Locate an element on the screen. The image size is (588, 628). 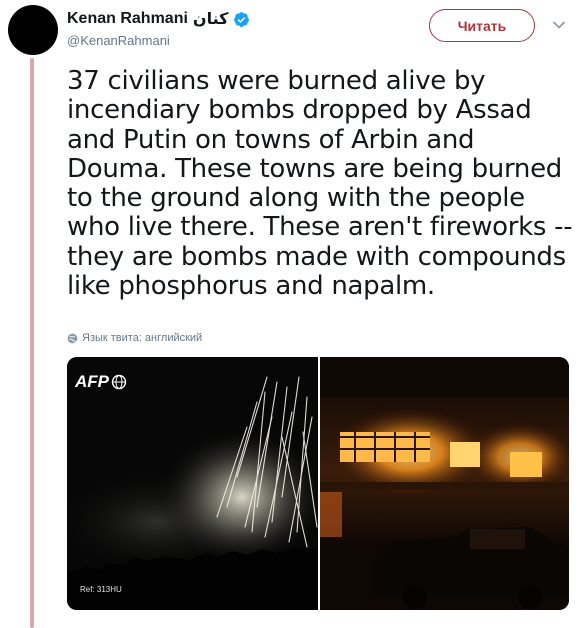
author-name-row: Kenan Rahmani كنان is located at coordinates (158, 19).